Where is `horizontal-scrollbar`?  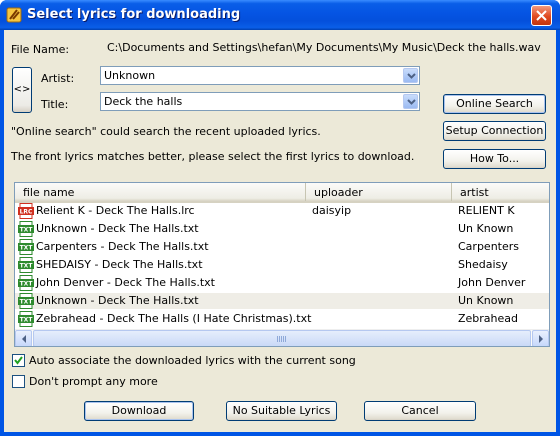
horizontal-scrollbar is located at coordinates (282, 337).